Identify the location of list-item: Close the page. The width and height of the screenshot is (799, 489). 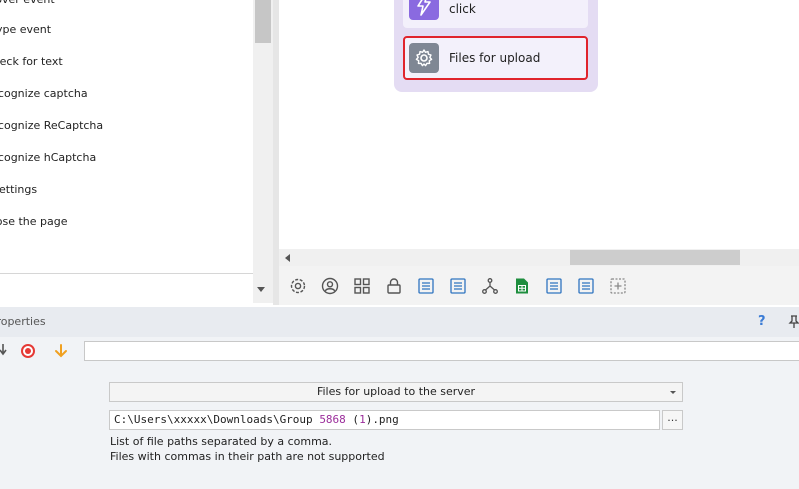
(33, 222).